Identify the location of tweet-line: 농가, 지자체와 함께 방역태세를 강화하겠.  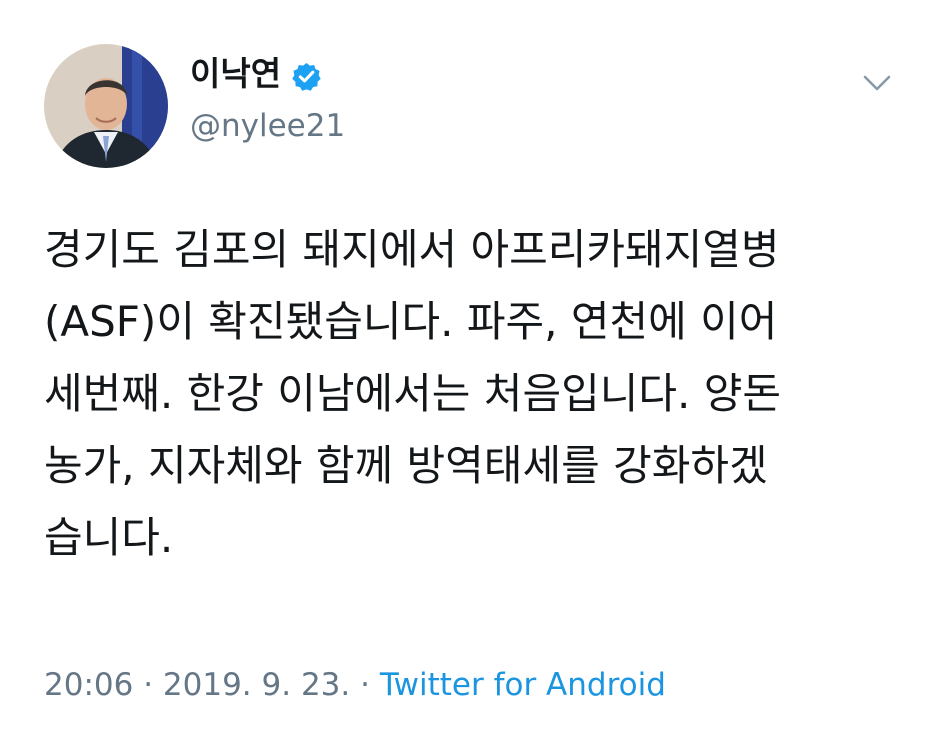
(406, 465).